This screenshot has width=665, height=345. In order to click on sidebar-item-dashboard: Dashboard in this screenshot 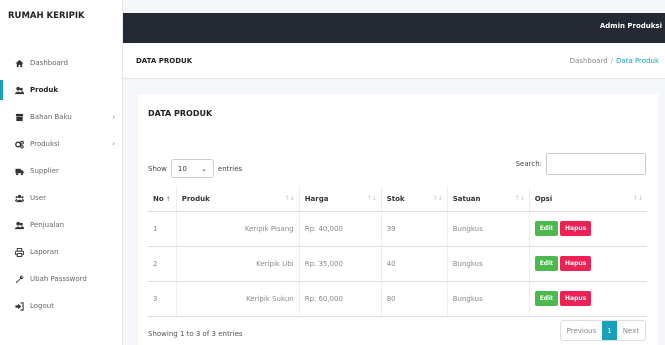, I will do `click(61, 63)`.